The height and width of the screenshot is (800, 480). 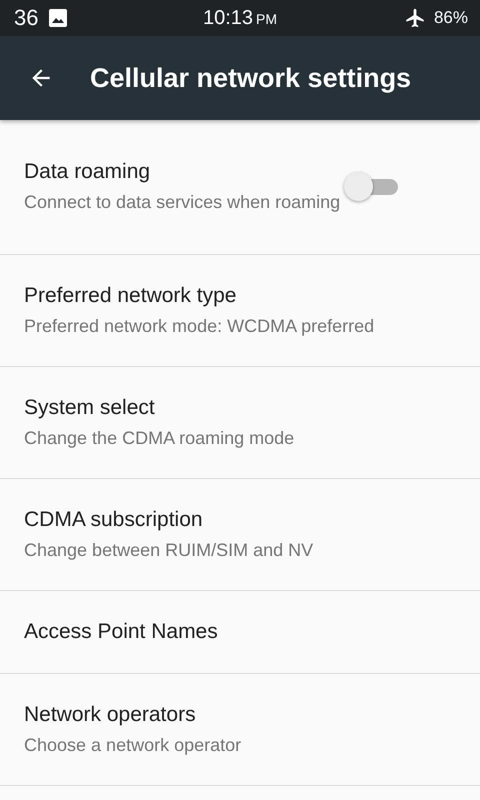 What do you see at coordinates (240, 535) in the screenshot?
I see `settings-item: CDMA subscription Change between RUIM/SIM and NV` at bounding box center [240, 535].